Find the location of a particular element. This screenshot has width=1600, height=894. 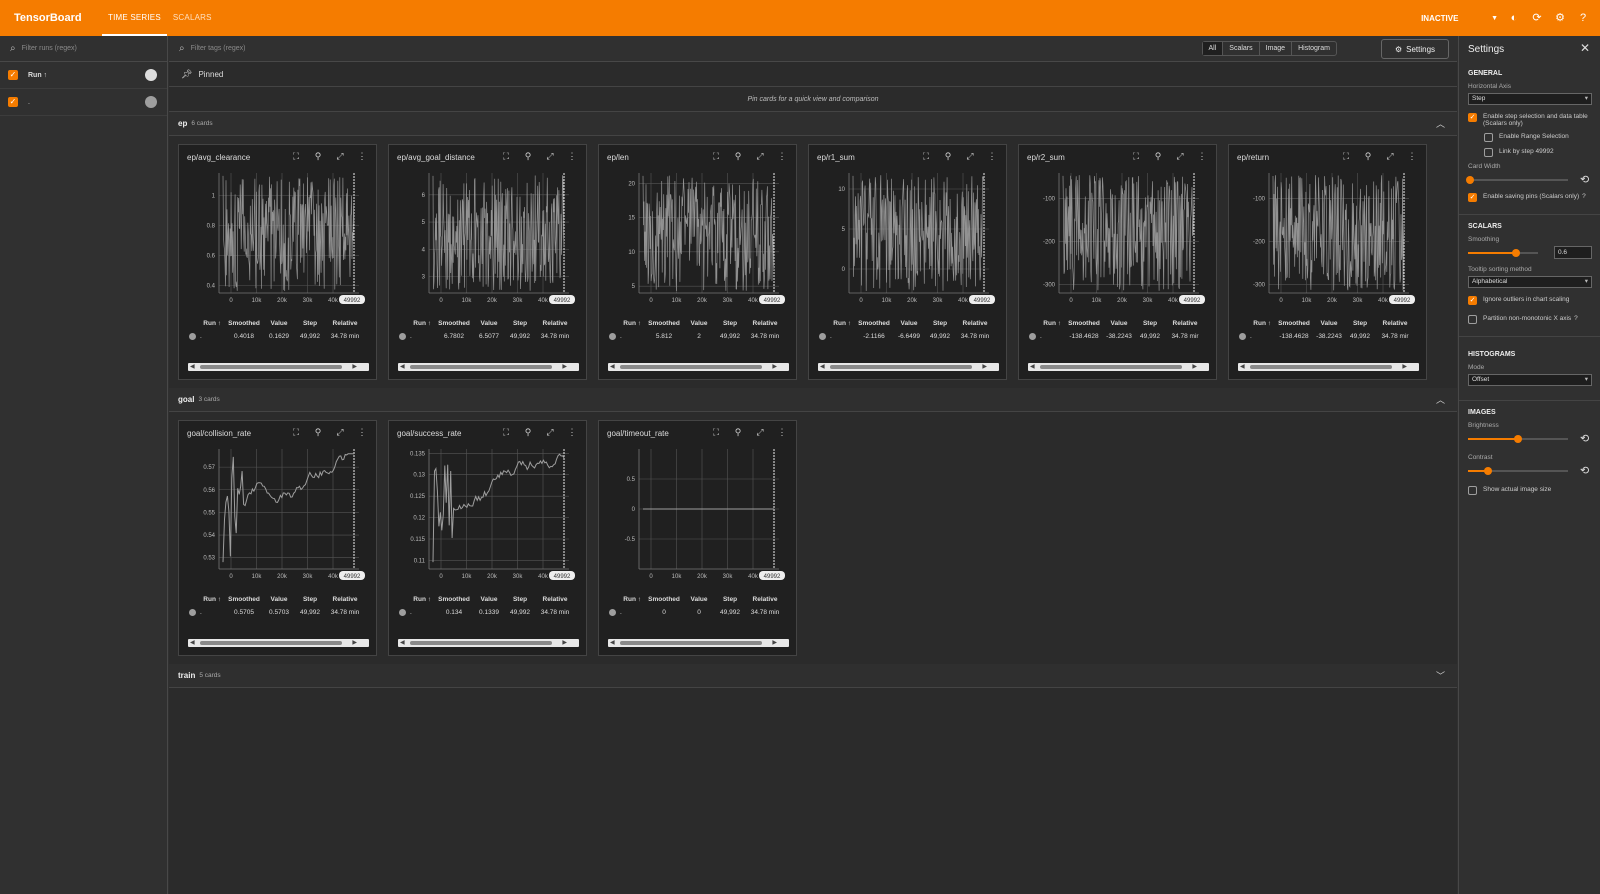

select-all-checkbox: ✓ is located at coordinates (13, 75).